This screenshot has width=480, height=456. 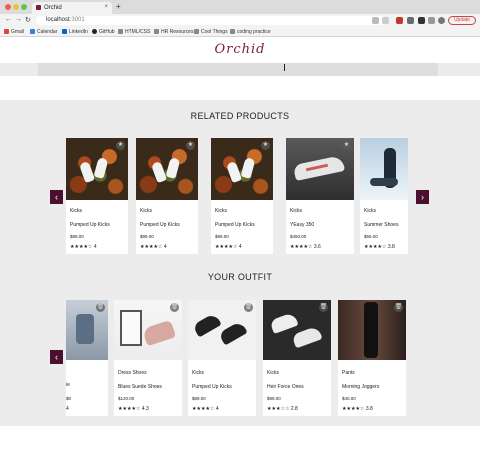 I want to click on extension-gray-icon, so click(x=410, y=20).